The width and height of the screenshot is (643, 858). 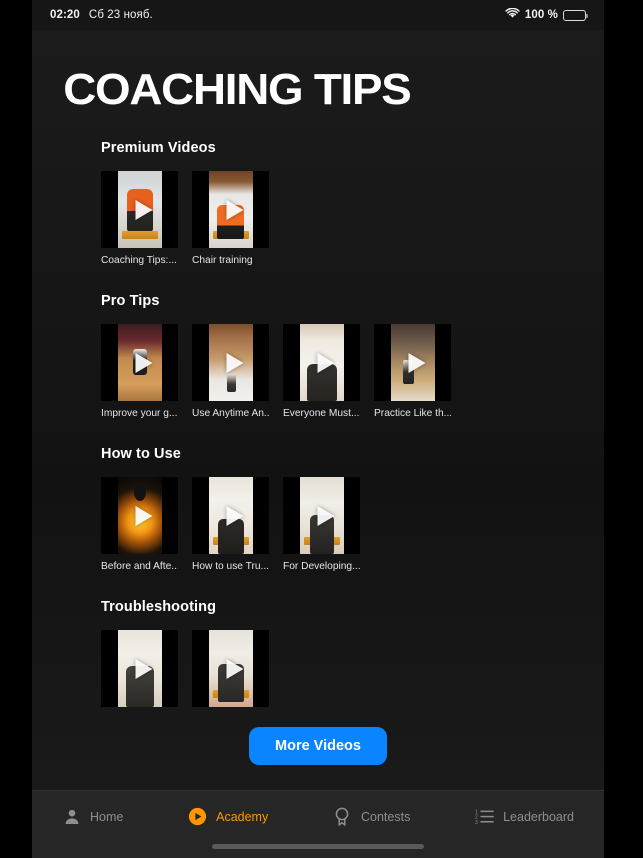 What do you see at coordinates (242, 816) in the screenshot?
I see `tab-label: Academy` at bounding box center [242, 816].